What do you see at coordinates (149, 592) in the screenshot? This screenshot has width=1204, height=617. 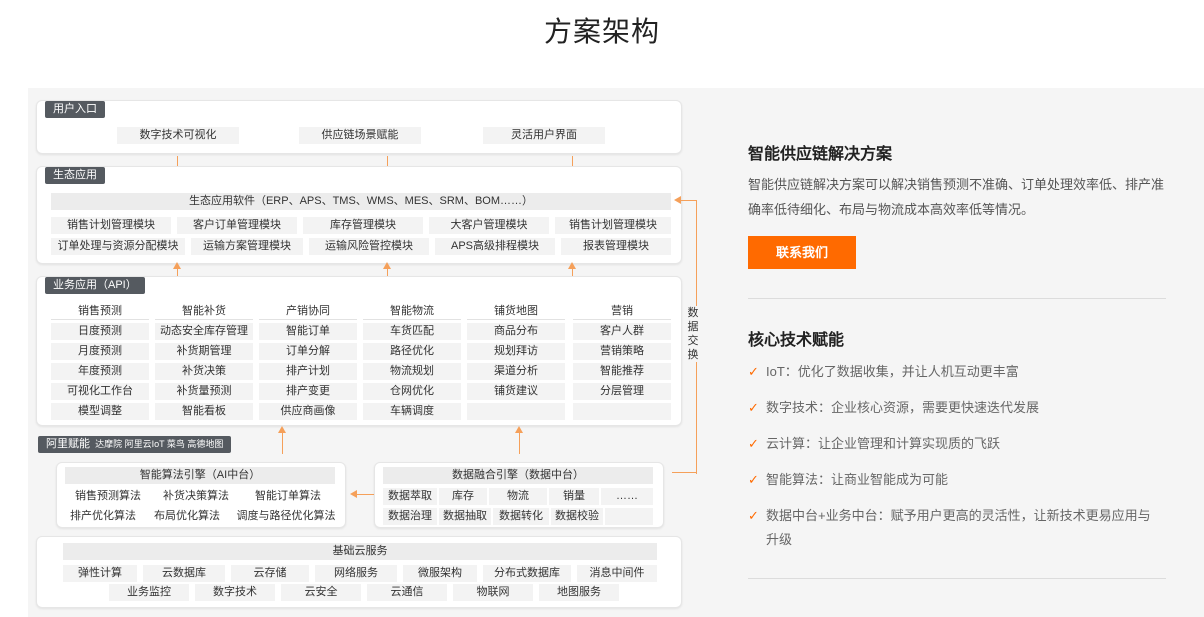 I see `cloud-item: 业务监控` at bounding box center [149, 592].